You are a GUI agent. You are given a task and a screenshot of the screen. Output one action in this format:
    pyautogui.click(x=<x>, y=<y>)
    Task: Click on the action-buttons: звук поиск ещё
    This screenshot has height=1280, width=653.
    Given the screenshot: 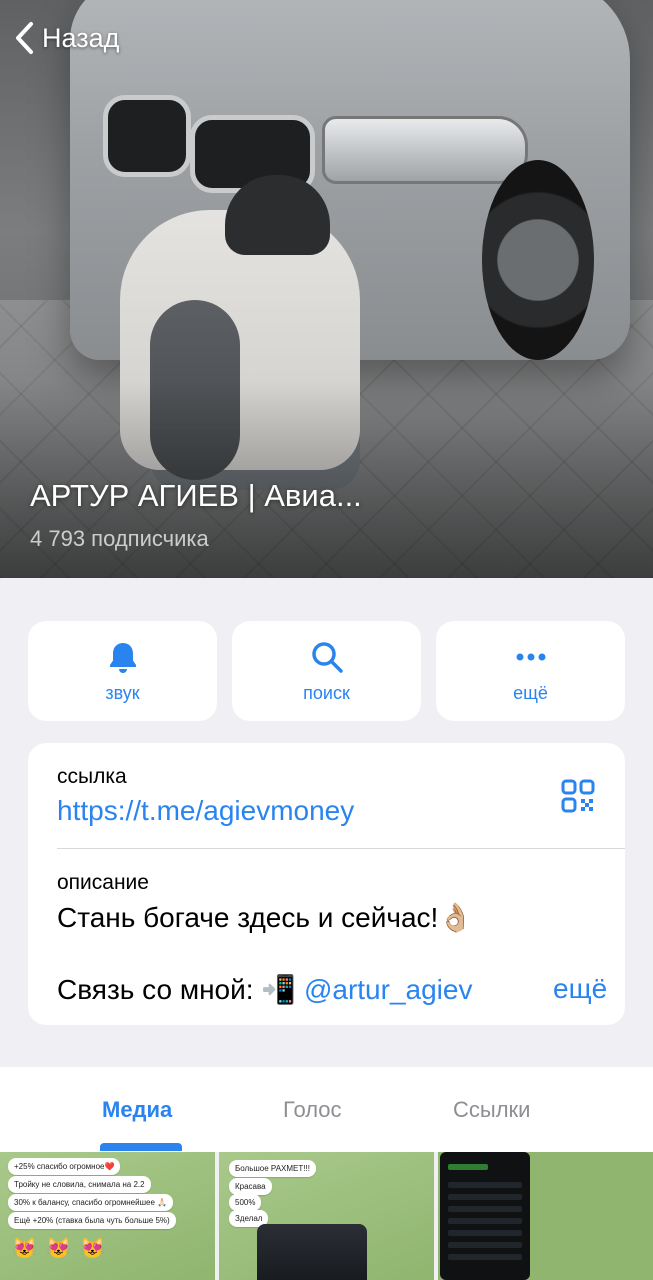 What is the action you would take?
    pyautogui.click(x=326, y=671)
    